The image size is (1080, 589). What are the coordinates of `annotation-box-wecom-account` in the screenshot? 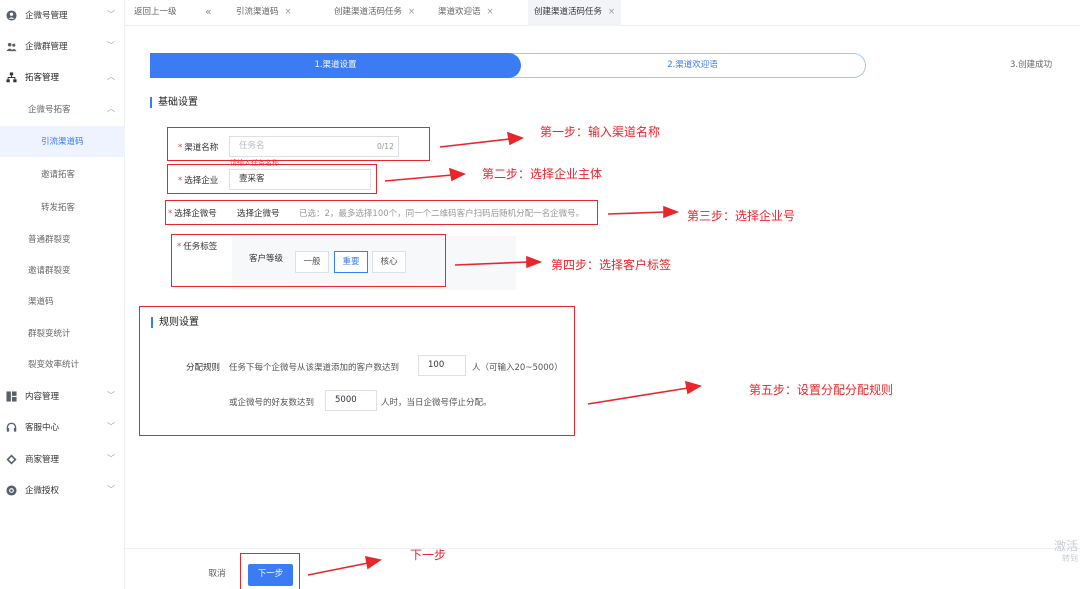 It's located at (381, 212).